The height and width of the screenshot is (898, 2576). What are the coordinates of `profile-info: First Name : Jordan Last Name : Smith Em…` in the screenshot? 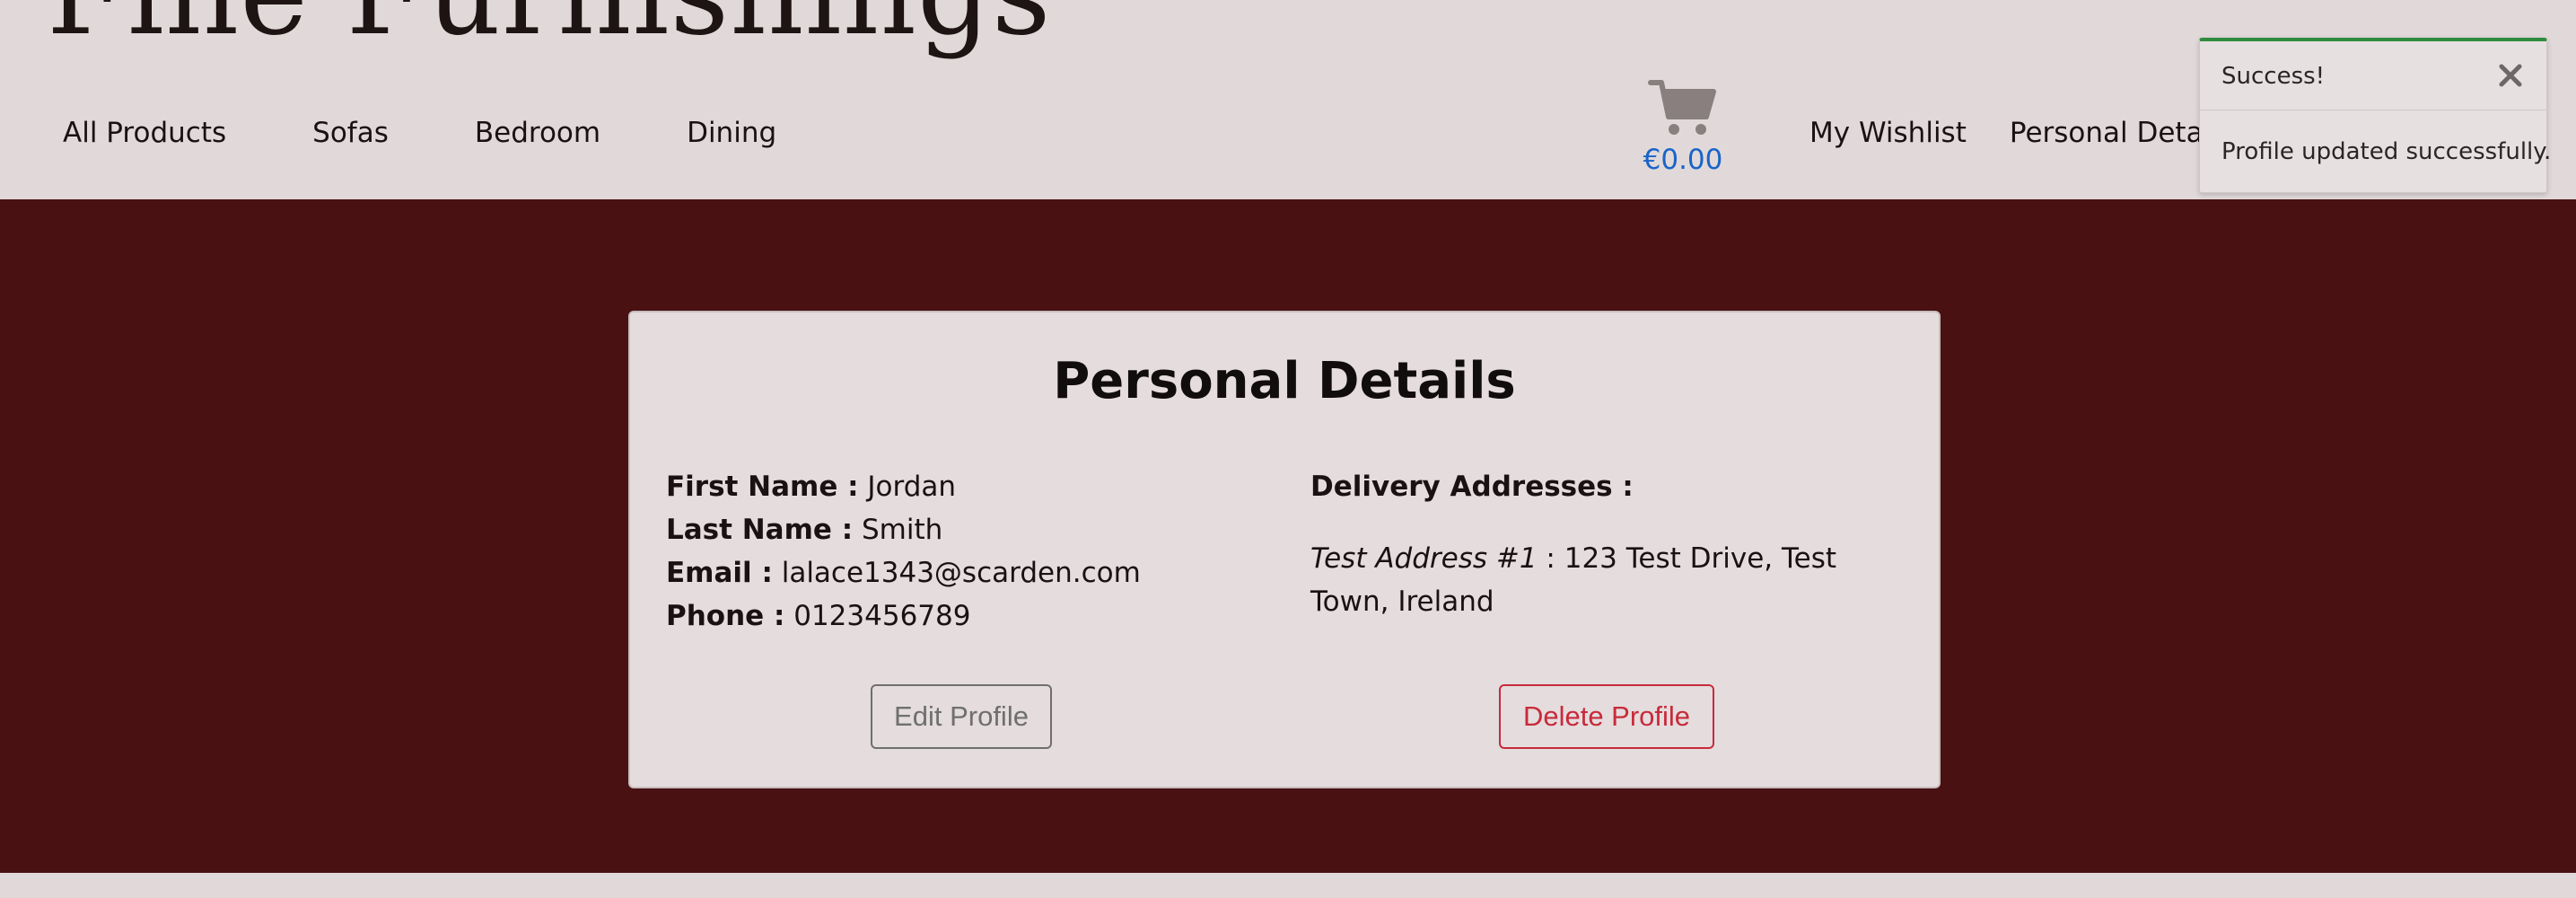 It's located at (903, 551).